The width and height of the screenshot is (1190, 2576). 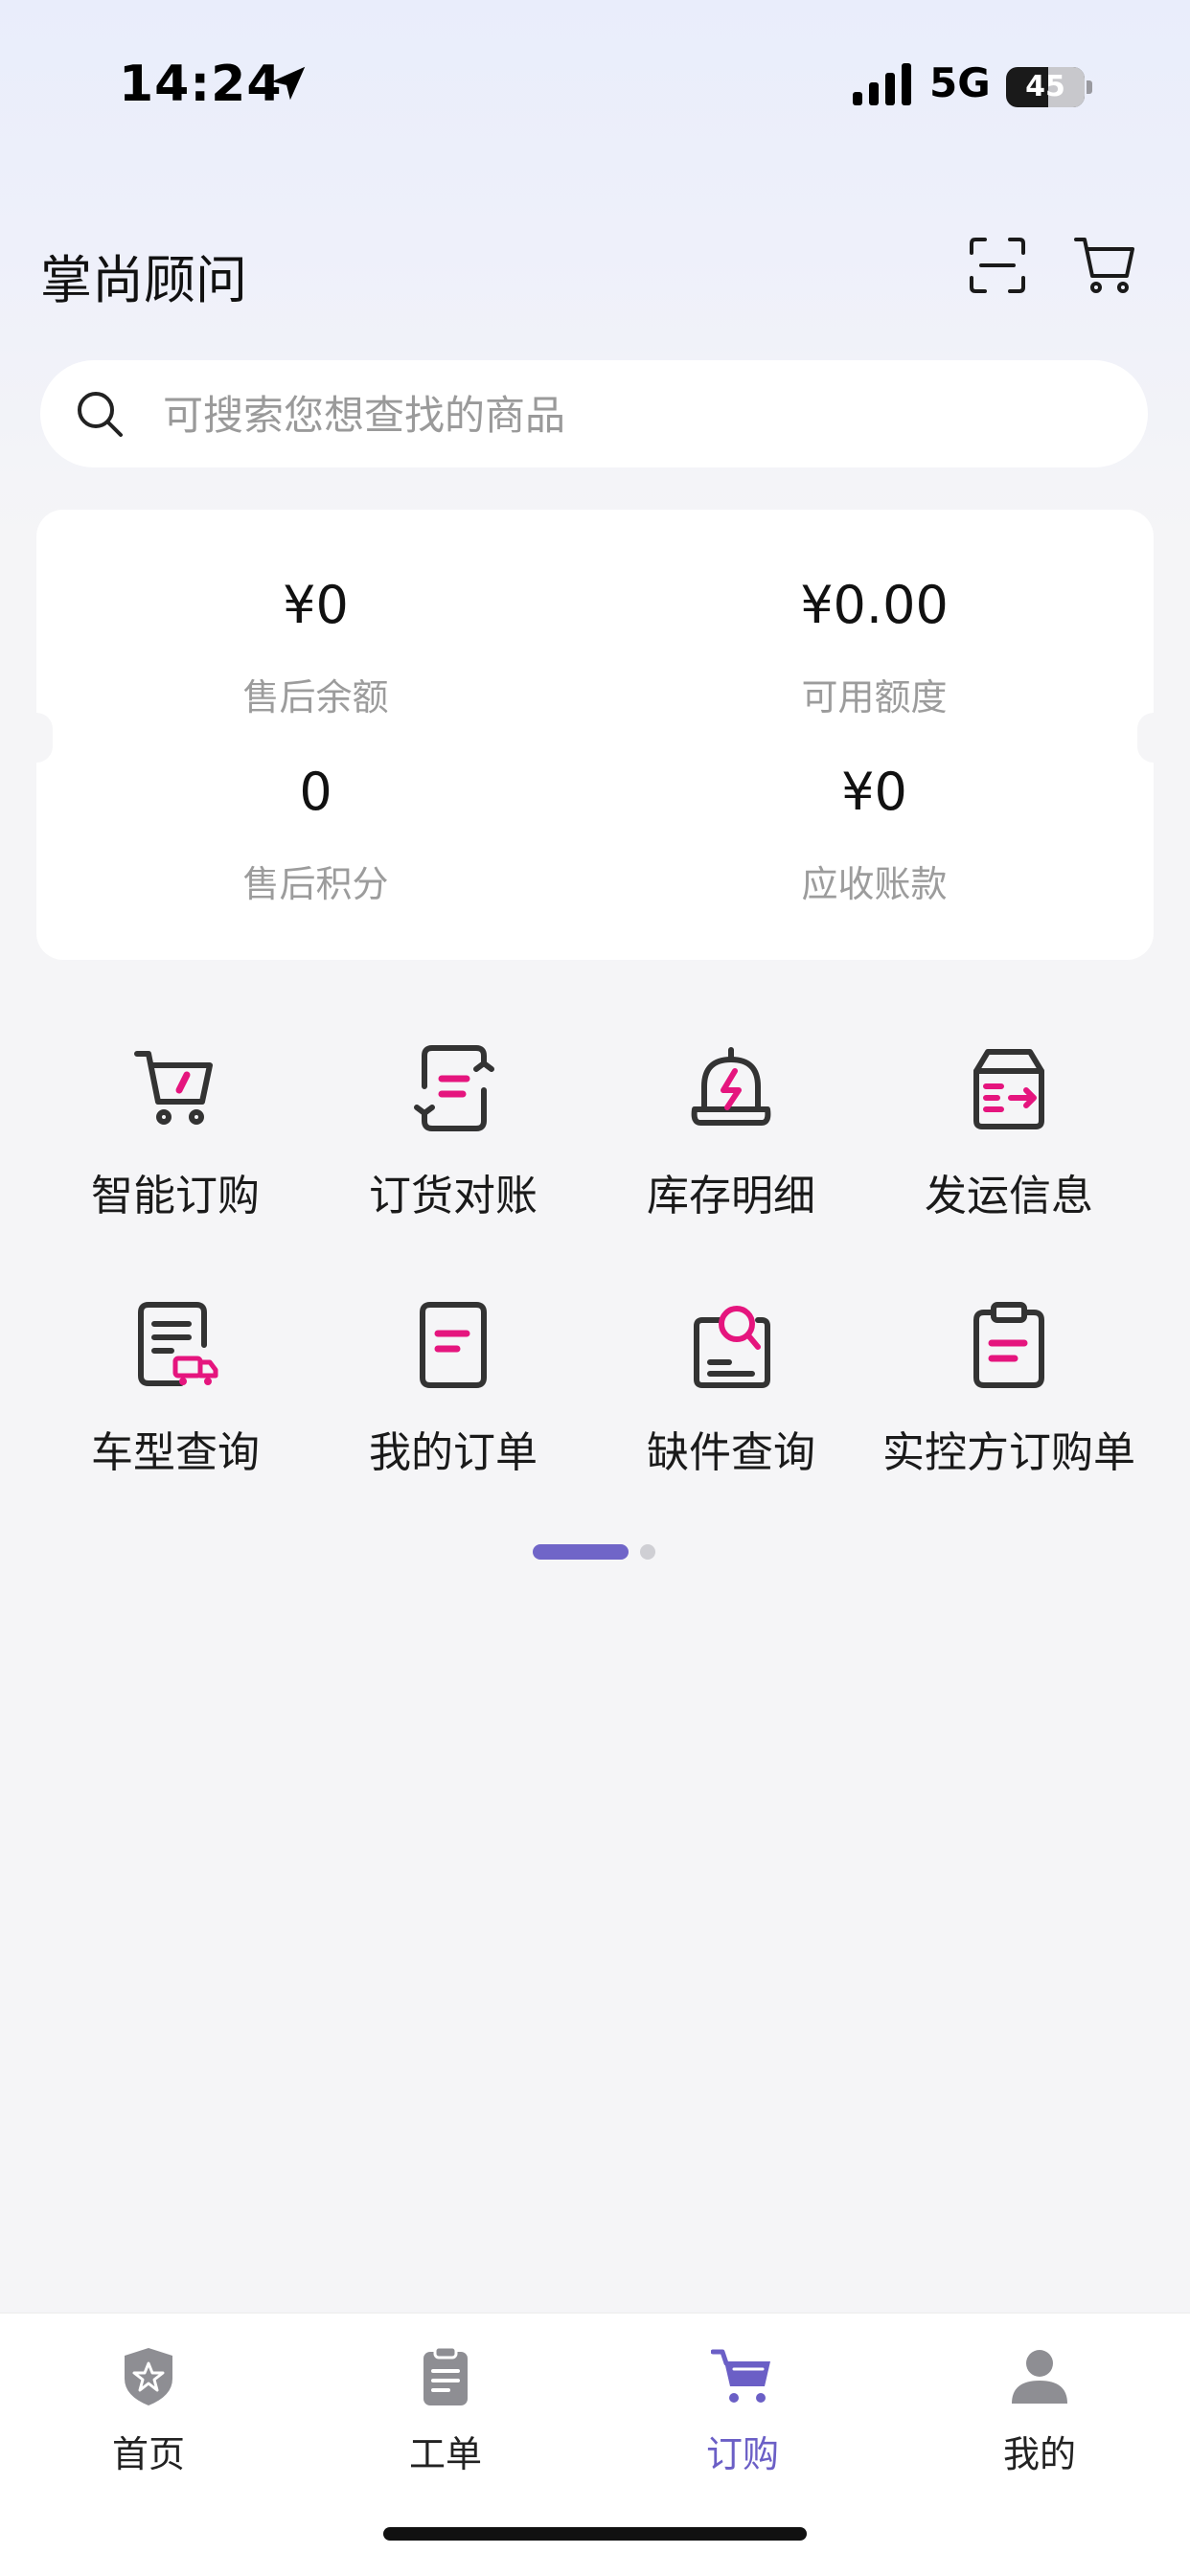 What do you see at coordinates (201, 84) in the screenshot?
I see `status-time: 14:24` at bounding box center [201, 84].